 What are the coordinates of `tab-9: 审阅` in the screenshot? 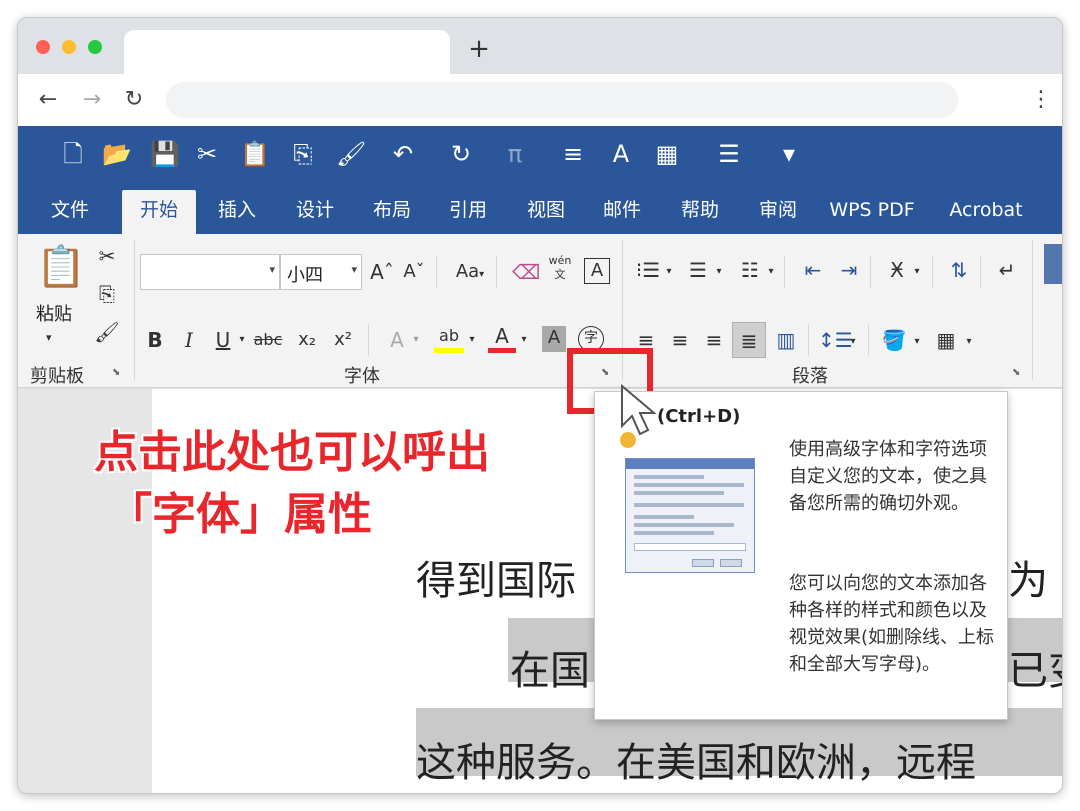 It's located at (778, 212).